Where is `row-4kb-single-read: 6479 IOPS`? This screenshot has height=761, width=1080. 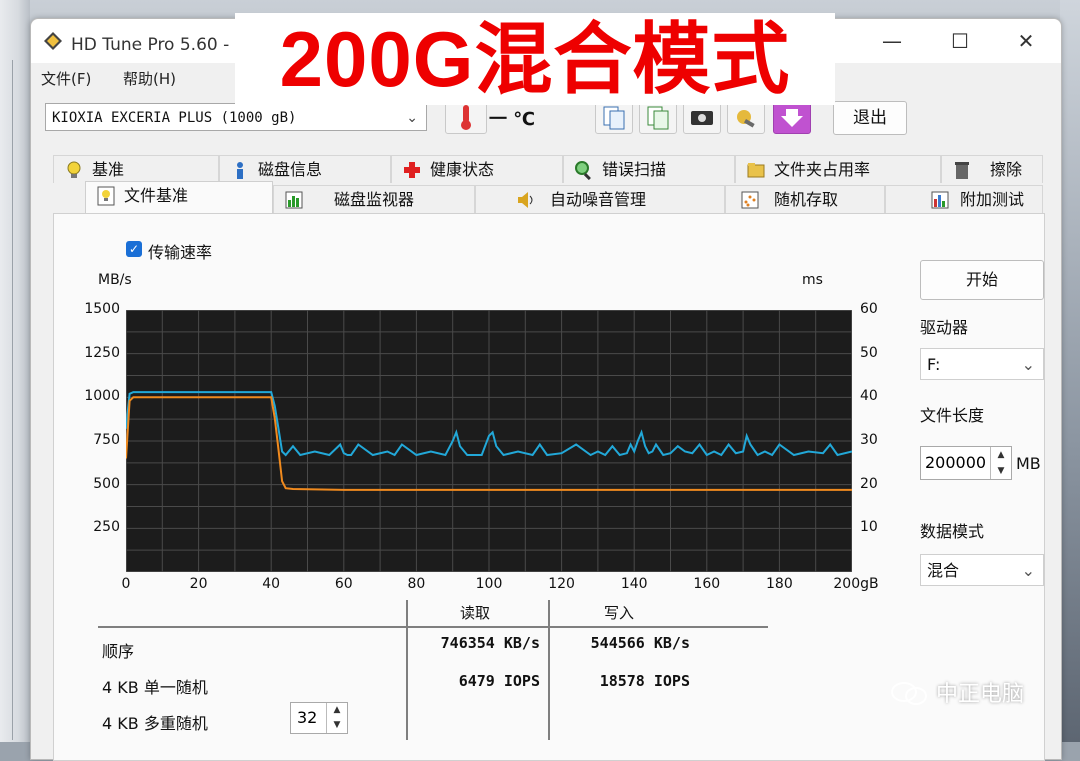
row-4kb-single-read: 6479 IOPS is located at coordinates (499, 681).